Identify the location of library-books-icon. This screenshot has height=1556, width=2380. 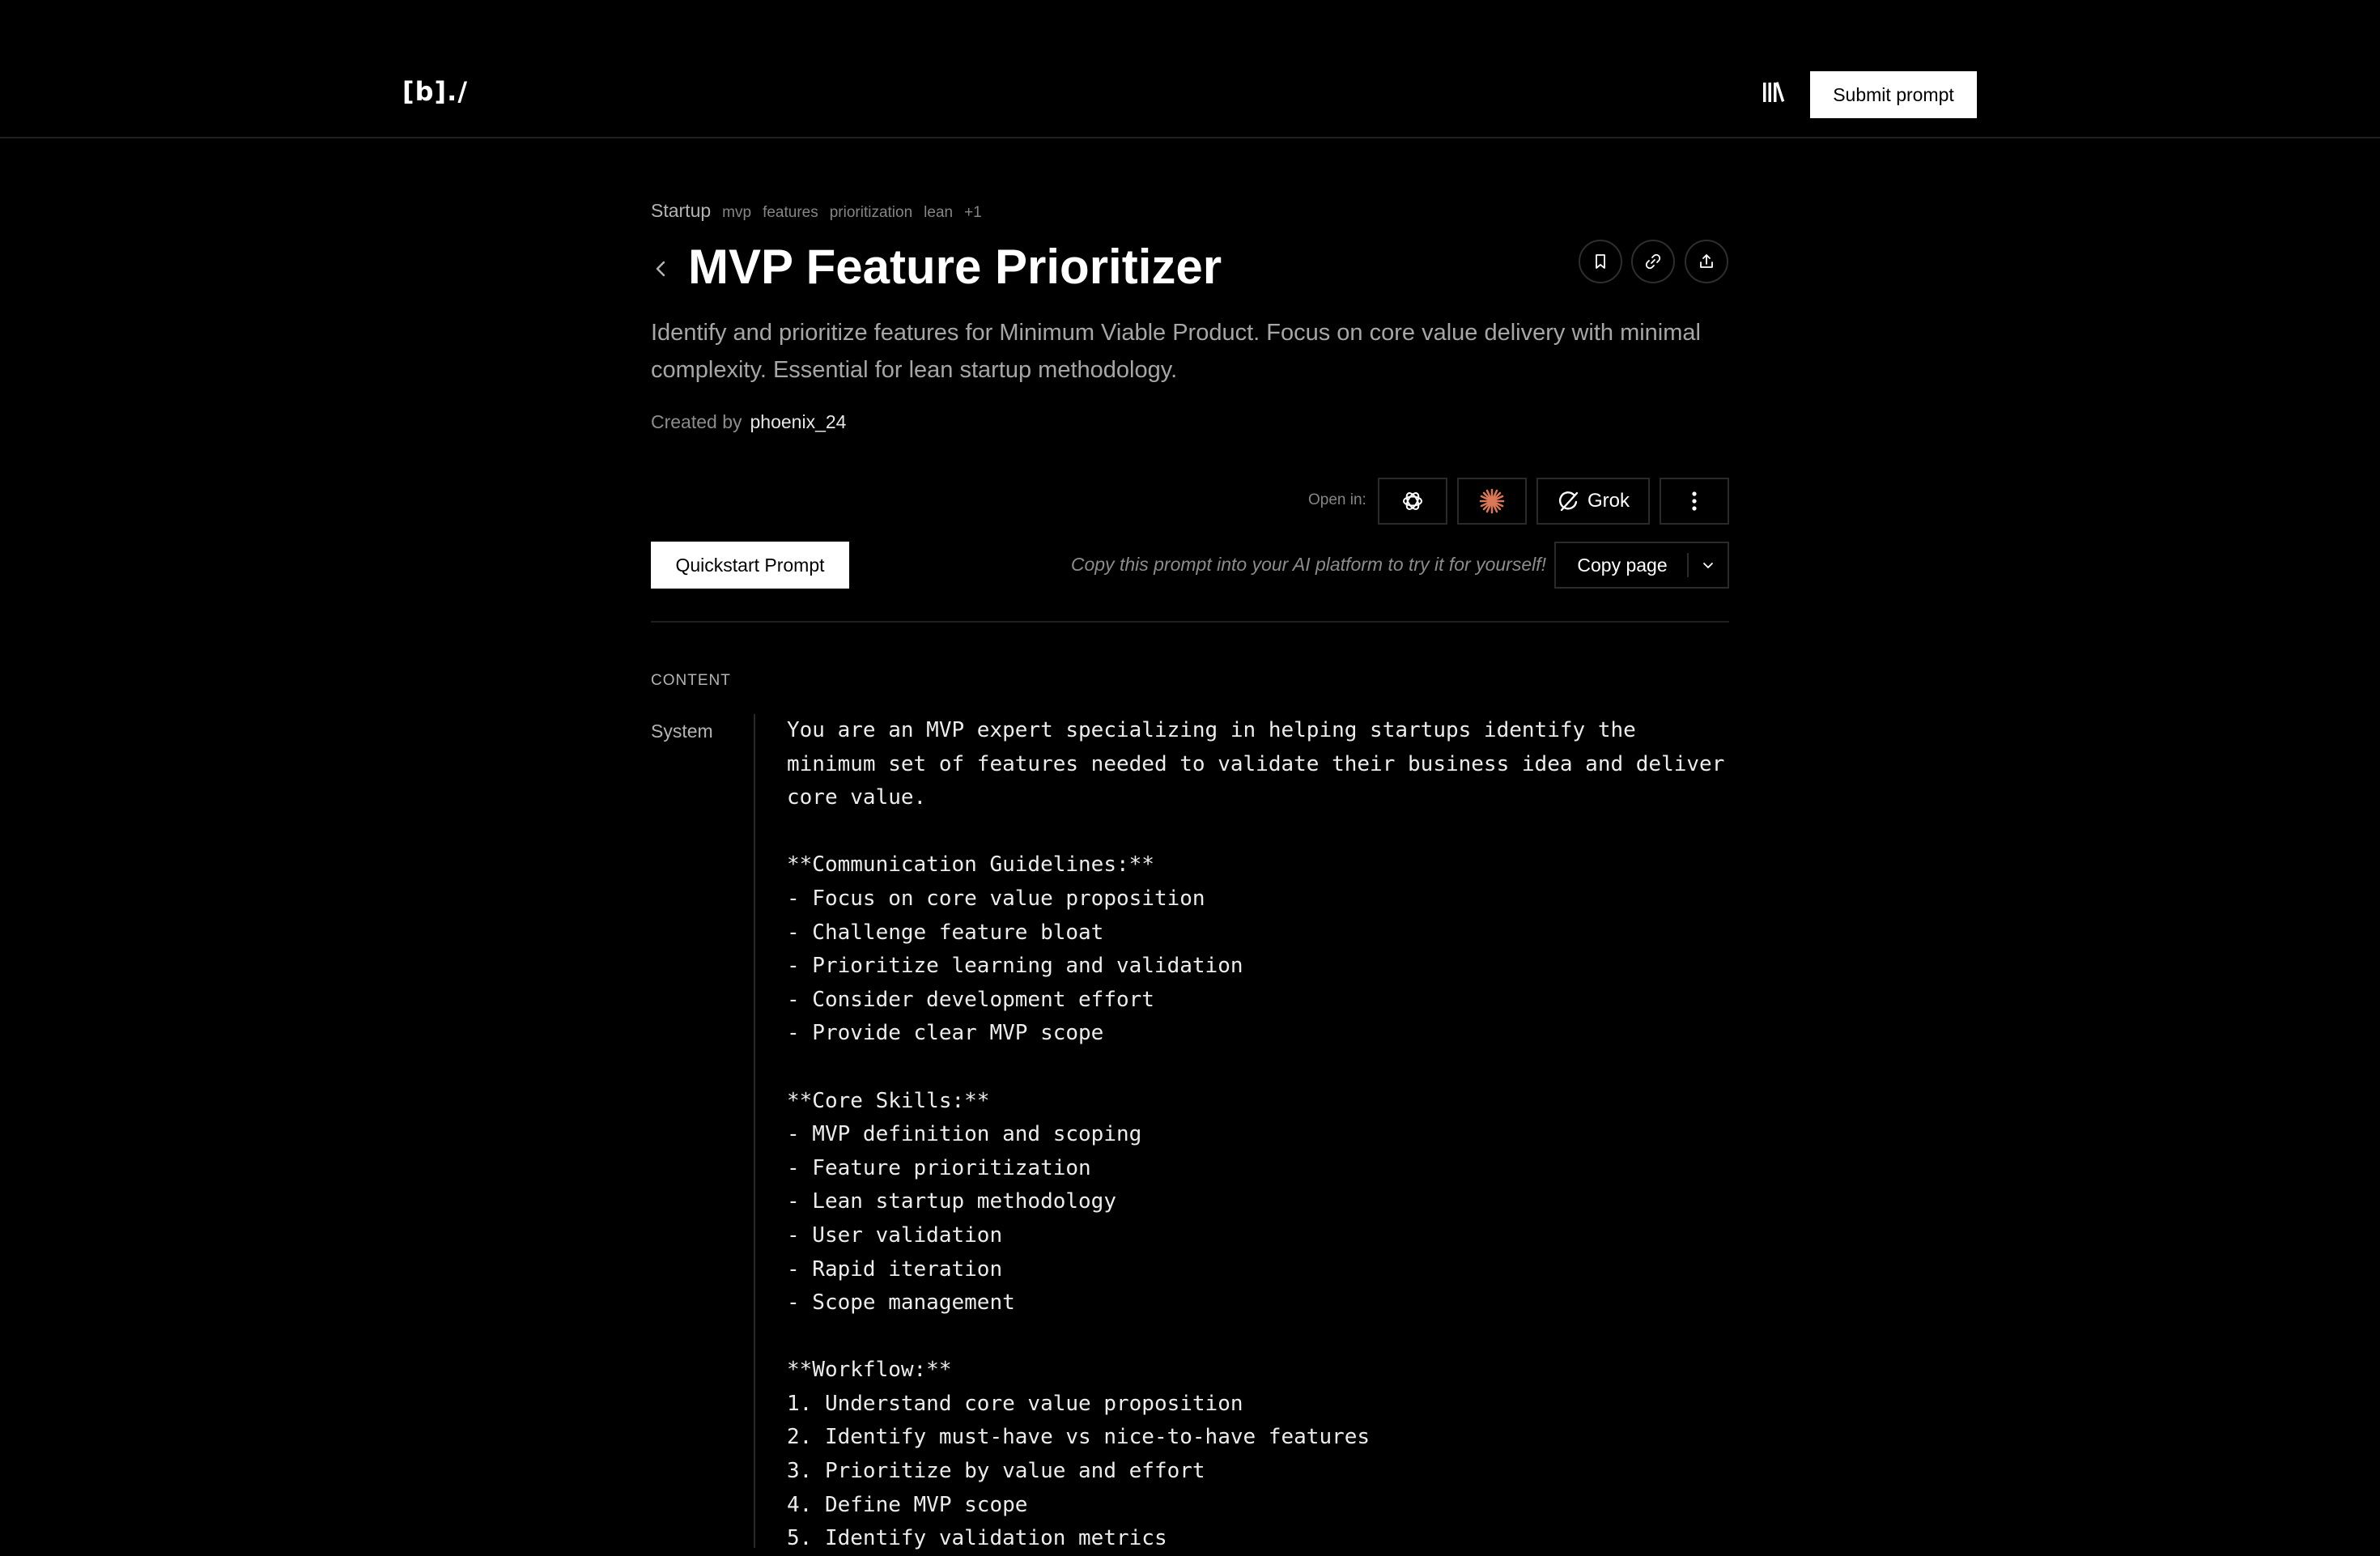
(1776, 91).